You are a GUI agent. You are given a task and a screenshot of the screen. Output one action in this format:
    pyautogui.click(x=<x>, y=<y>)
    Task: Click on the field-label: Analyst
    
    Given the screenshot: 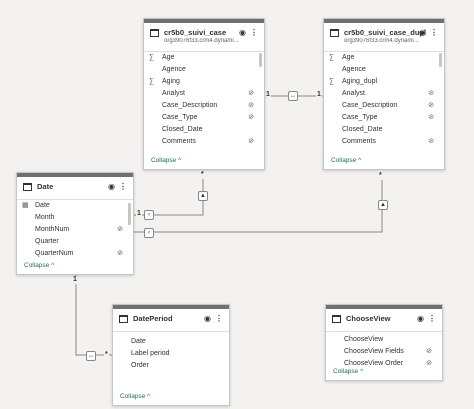 What is the action you would take?
    pyautogui.click(x=353, y=93)
    